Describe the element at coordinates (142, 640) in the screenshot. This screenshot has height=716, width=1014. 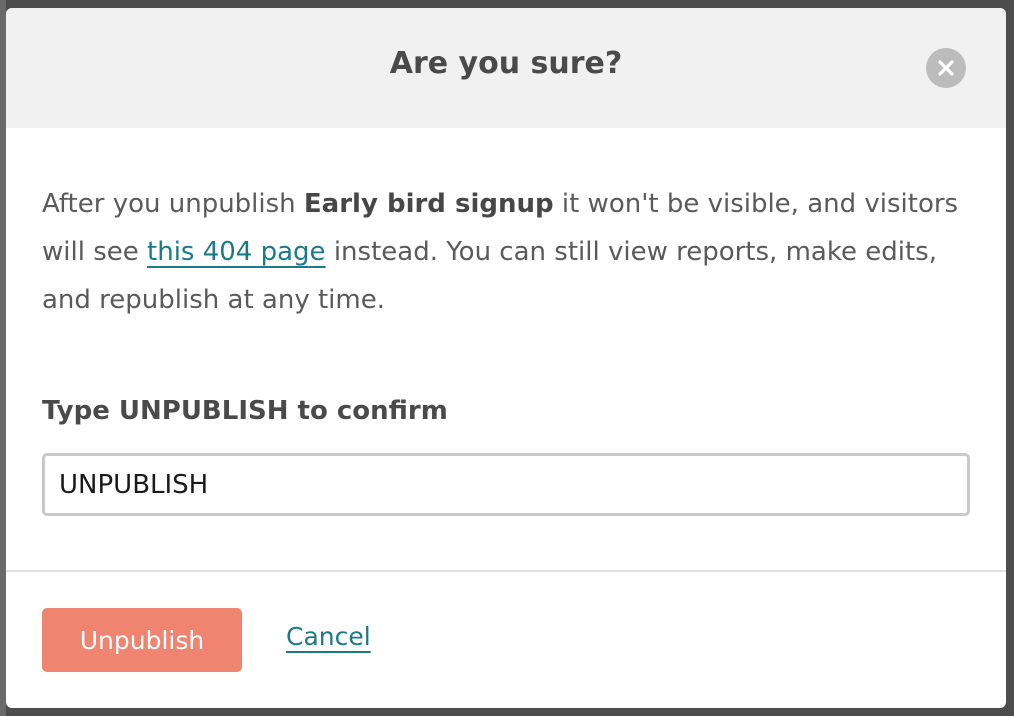
I see `unpublish-button: Unpublish` at that location.